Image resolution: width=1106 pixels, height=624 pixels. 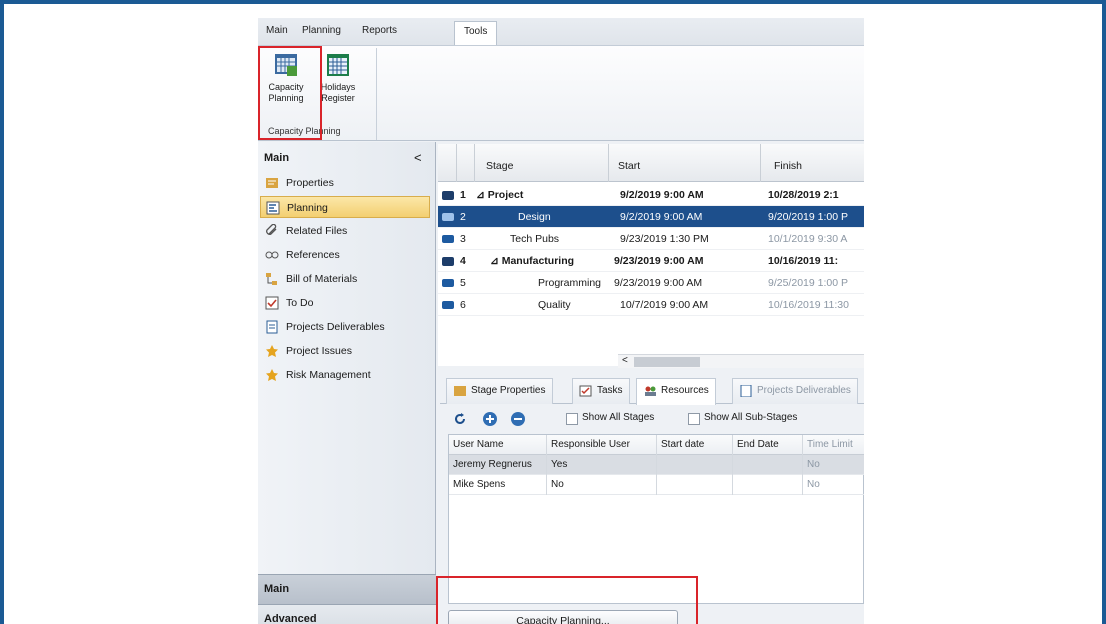 I want to click on scroll-left-icon: <, so click(x=625, y=360).